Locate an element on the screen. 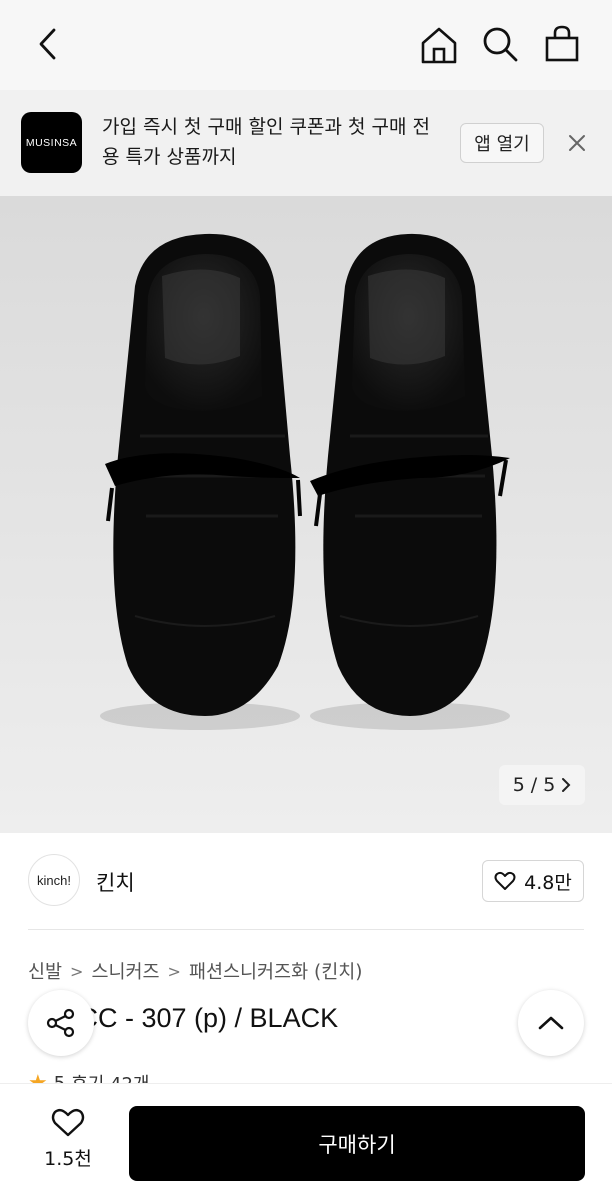  back-button is located at coordinates (48, 44).